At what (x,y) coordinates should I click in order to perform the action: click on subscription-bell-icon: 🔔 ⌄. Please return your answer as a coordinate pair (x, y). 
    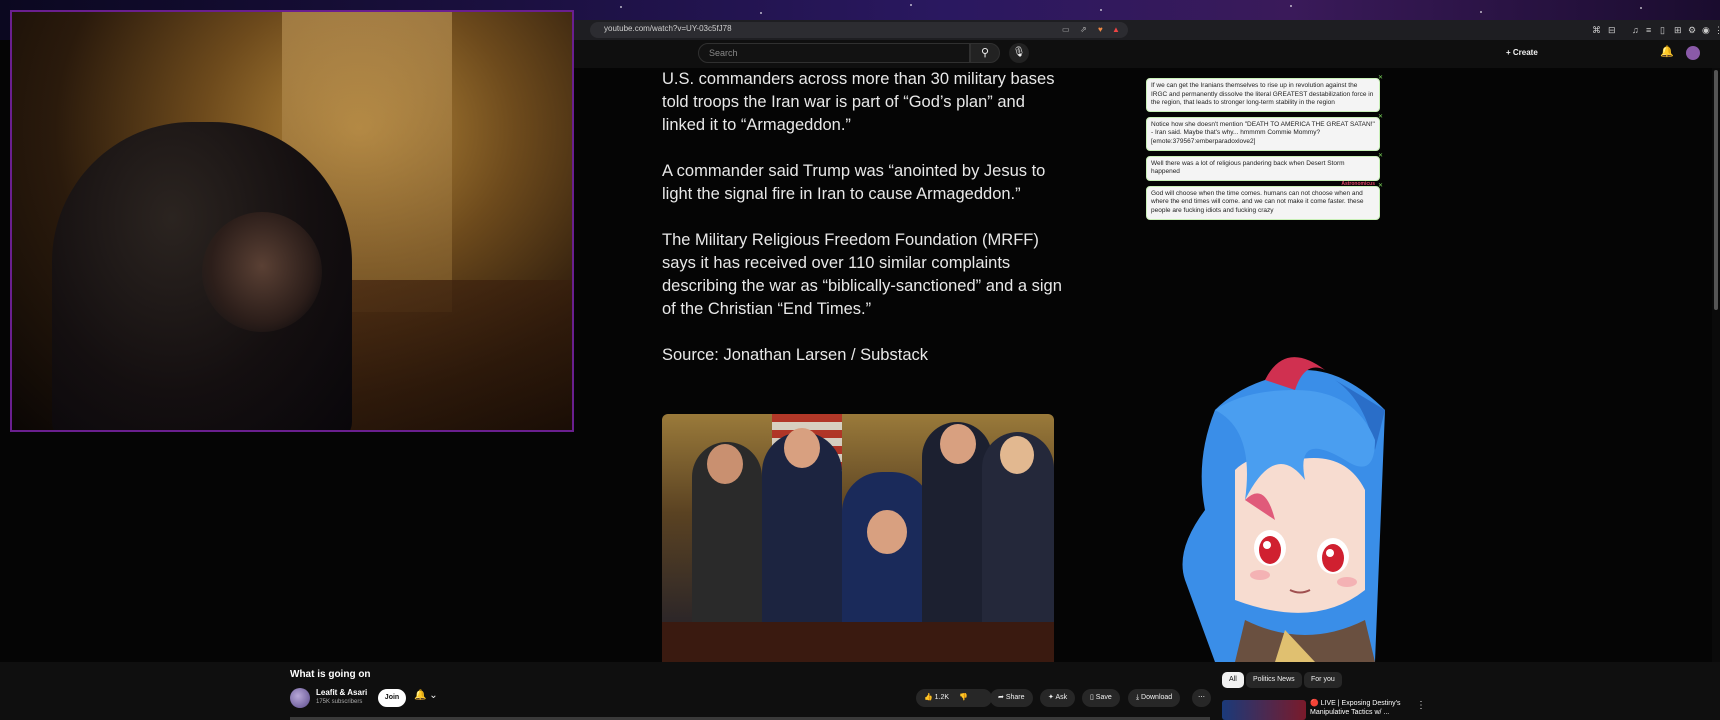
    Looking at the image, I should click on (426, 695).